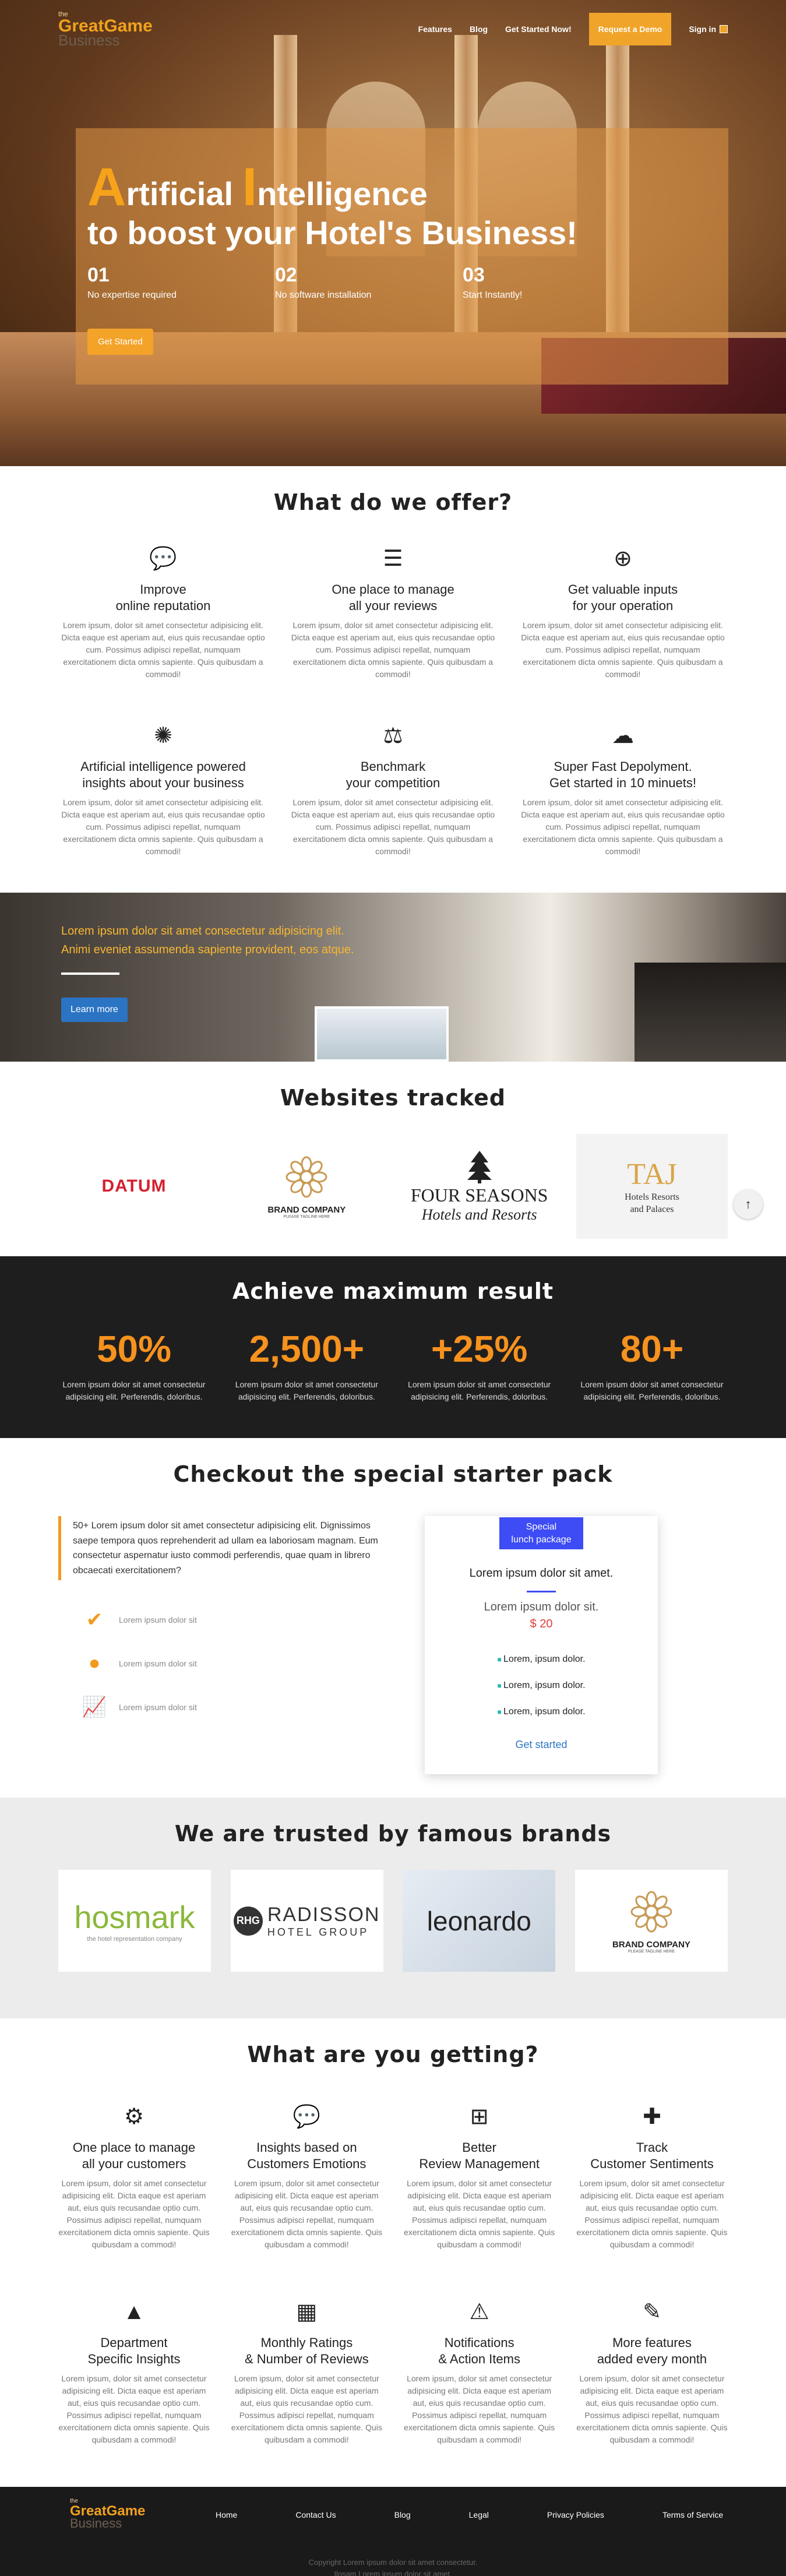  Describe the element at coordinates (479, 2514) in the screenshot. I see `footer-link-legal: Legal` at that location.